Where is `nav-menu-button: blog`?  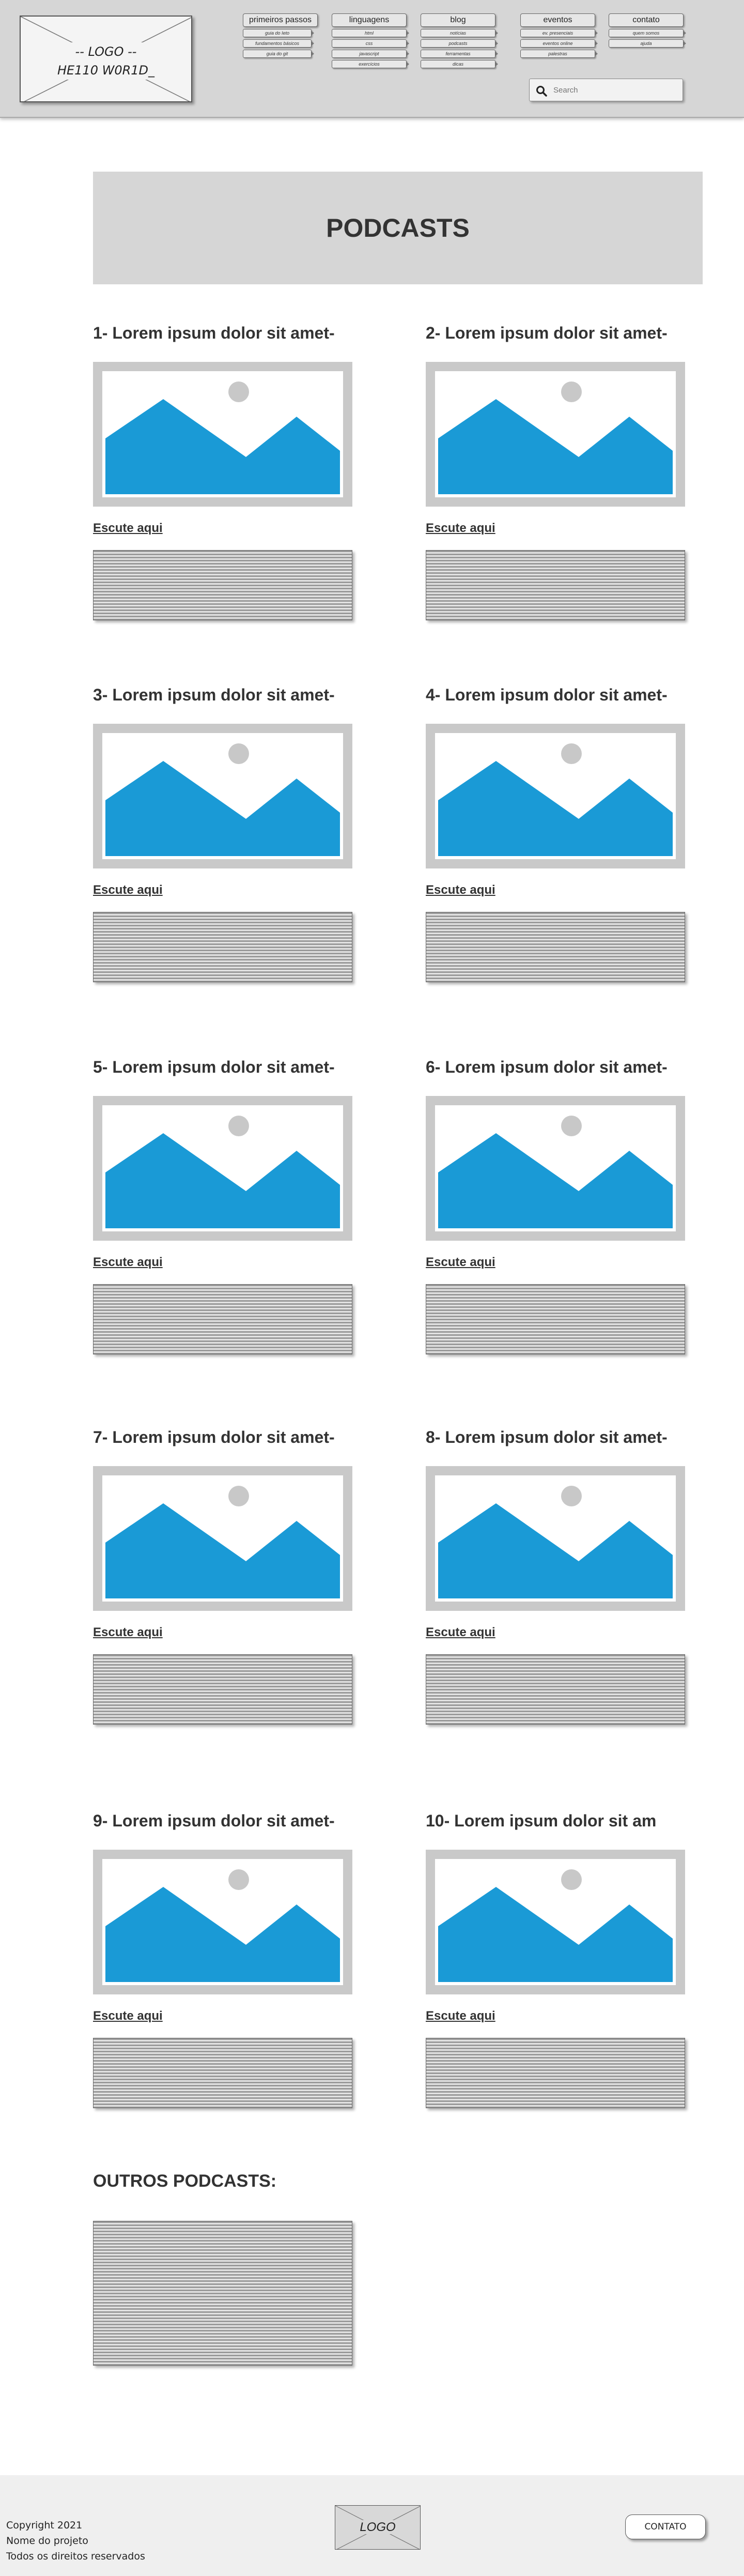 nav-menu-button: blog is located at coordinates (458, 20).